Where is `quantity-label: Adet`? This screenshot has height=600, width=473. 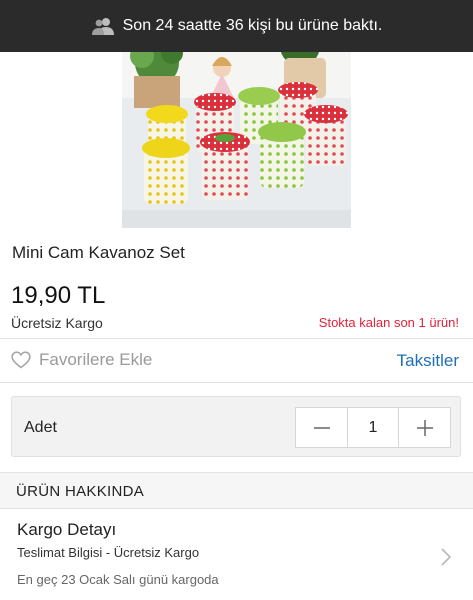
quantity-label: Adet is located at coordinates (40, 427).